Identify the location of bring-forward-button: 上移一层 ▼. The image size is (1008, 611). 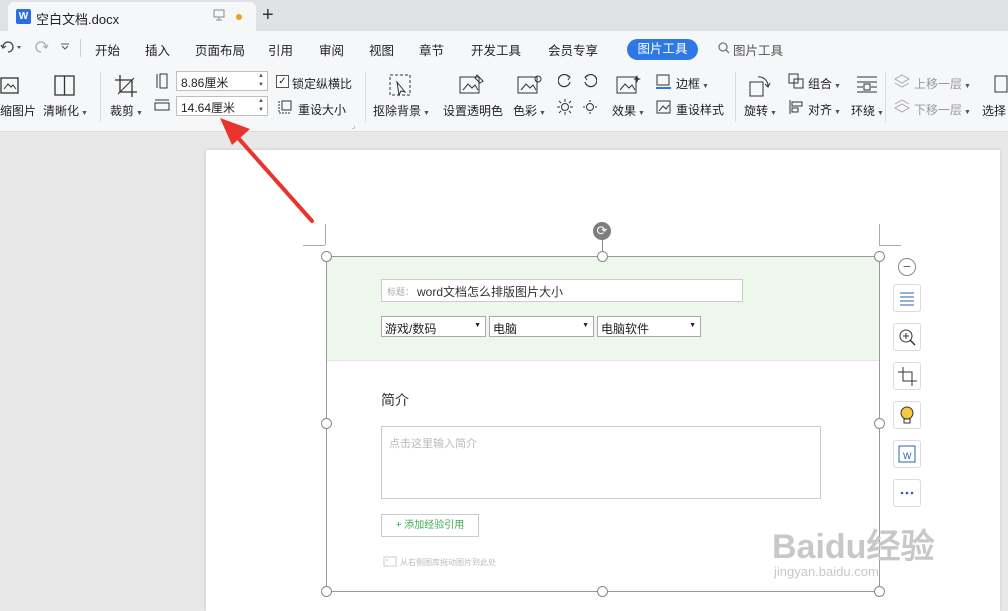
(942, 83).